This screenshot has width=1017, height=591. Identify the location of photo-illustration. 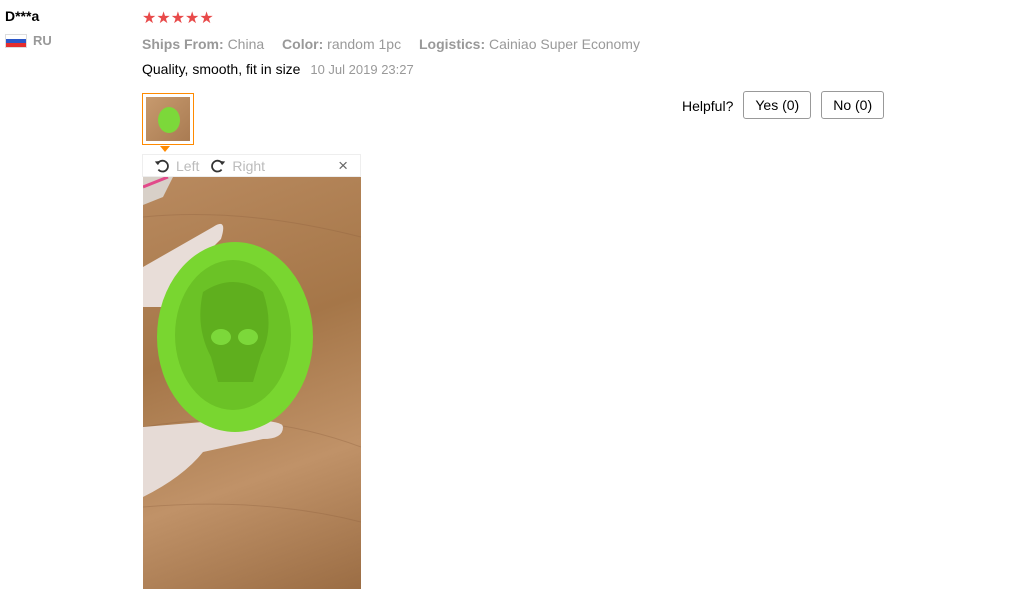
(252, 350).